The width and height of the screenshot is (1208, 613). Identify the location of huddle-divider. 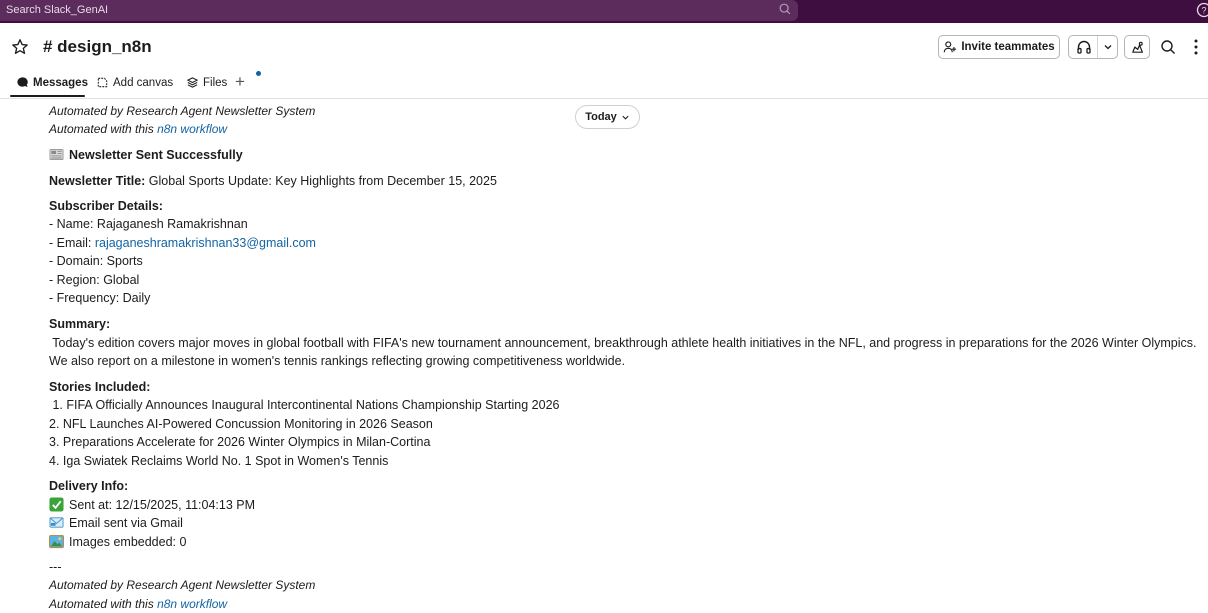
(1097, 47).